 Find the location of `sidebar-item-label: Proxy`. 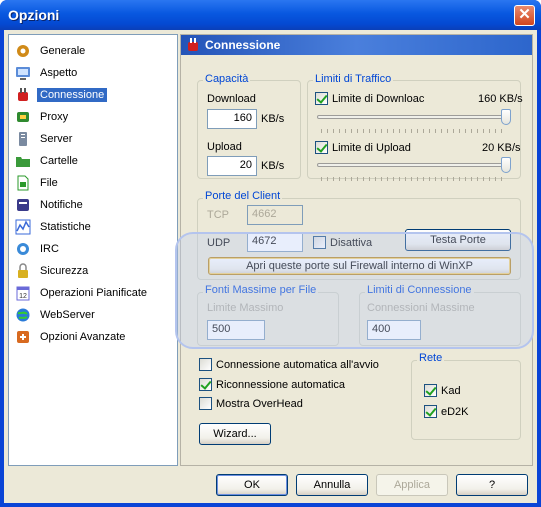

sidebar-item-label: Proxy is located at coordinates (54, 117).